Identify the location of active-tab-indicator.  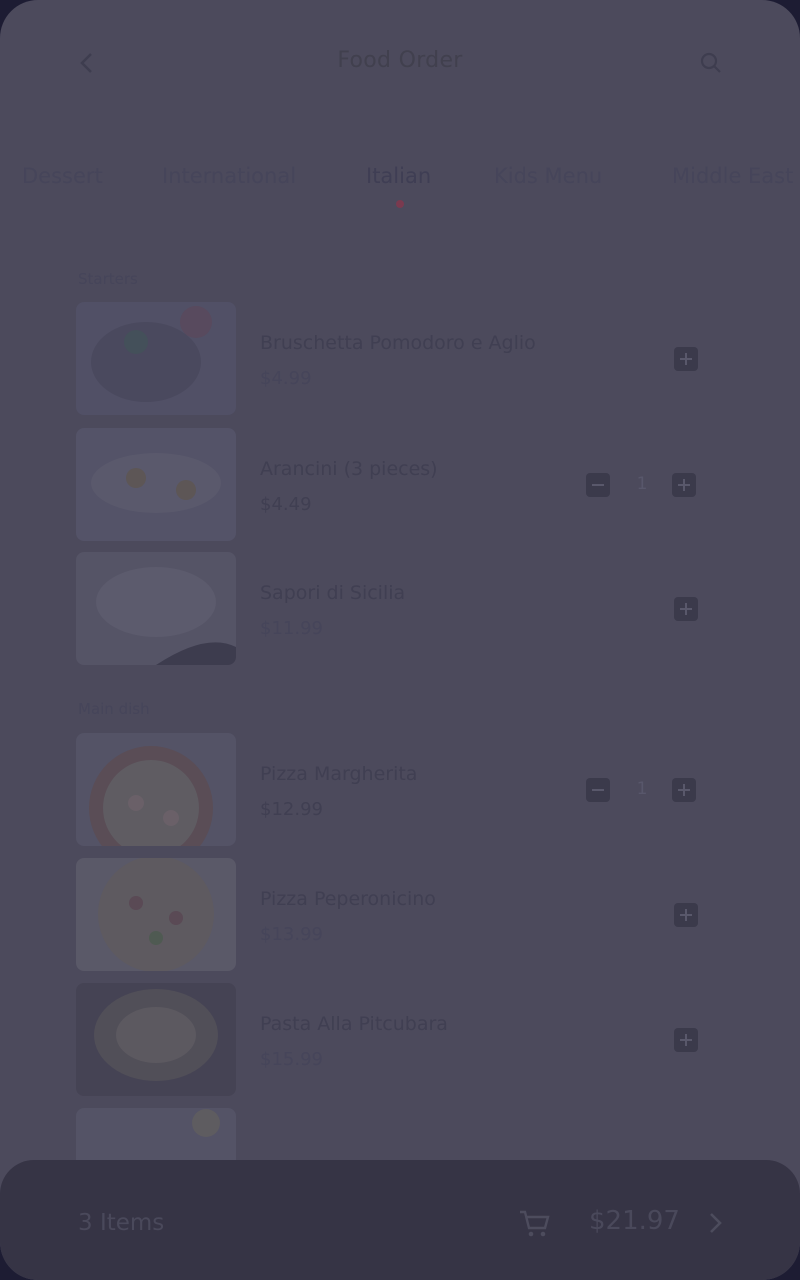
(400, 204).